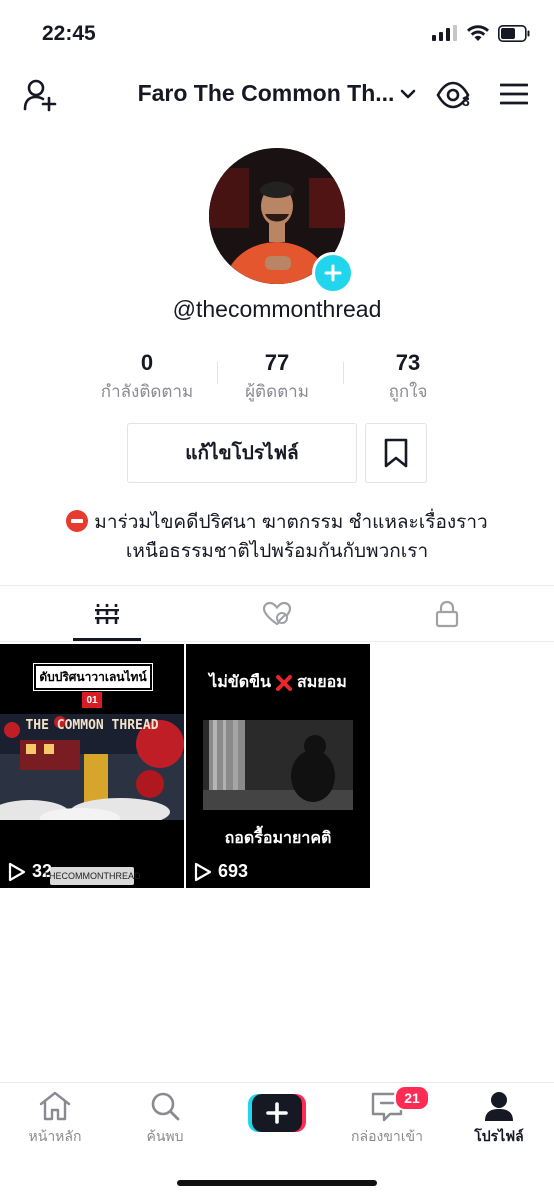 The image size is (554, 1200). I want to click on tab-liked, so click(277, 613).